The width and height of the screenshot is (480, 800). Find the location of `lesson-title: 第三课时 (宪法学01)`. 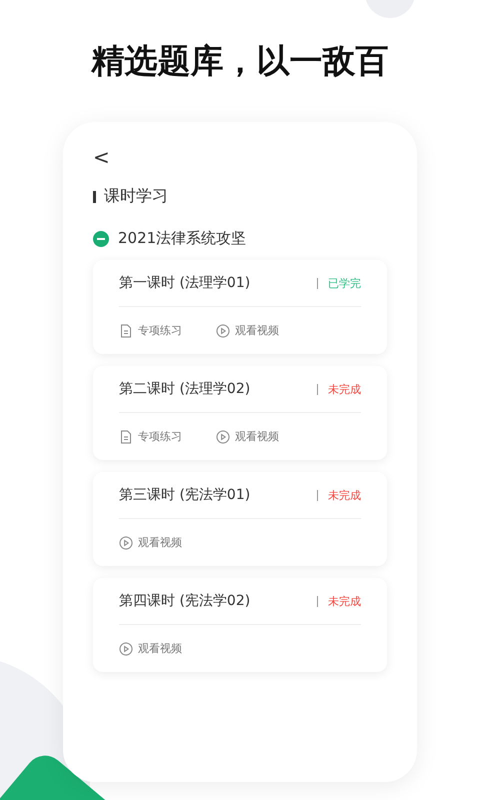

lesson-title: 第三课时 (宪法学01) is located at coordinates (185, 495).